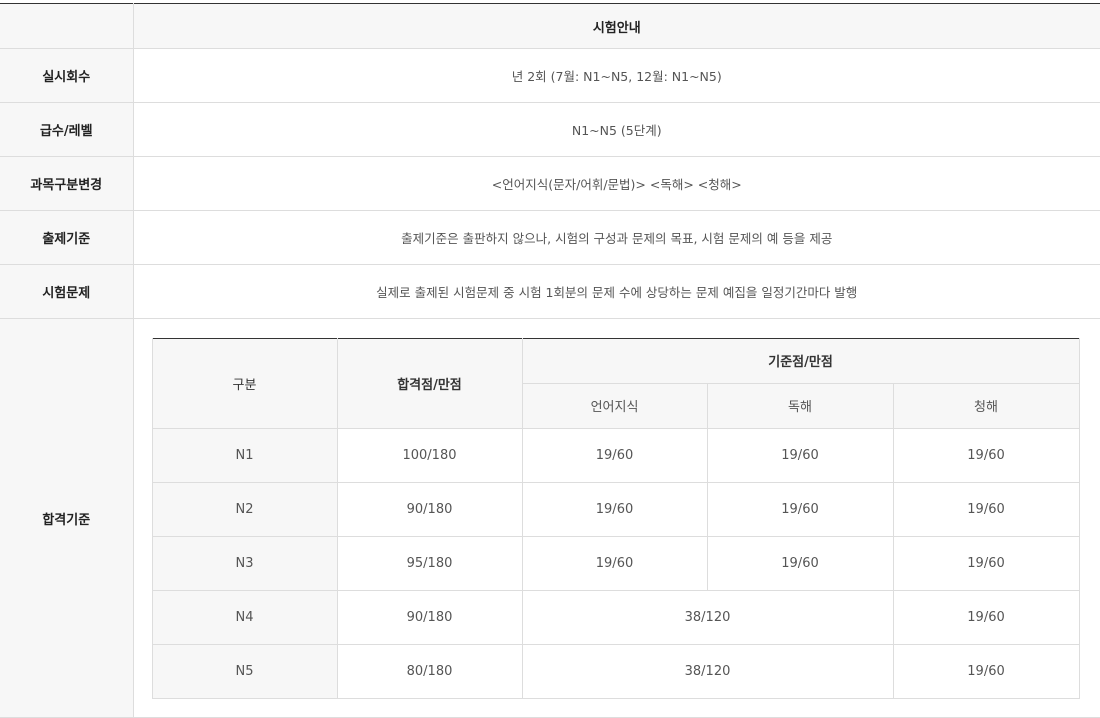  Describe the element at coordinates (67, 26) in the screenshot. I see `corner-cell` at that location.